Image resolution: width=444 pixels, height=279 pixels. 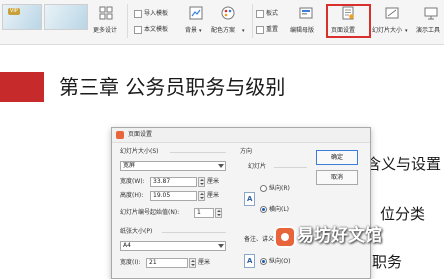 I want to click on more-designs-label: 更多设计, so click(x=105, y=30).